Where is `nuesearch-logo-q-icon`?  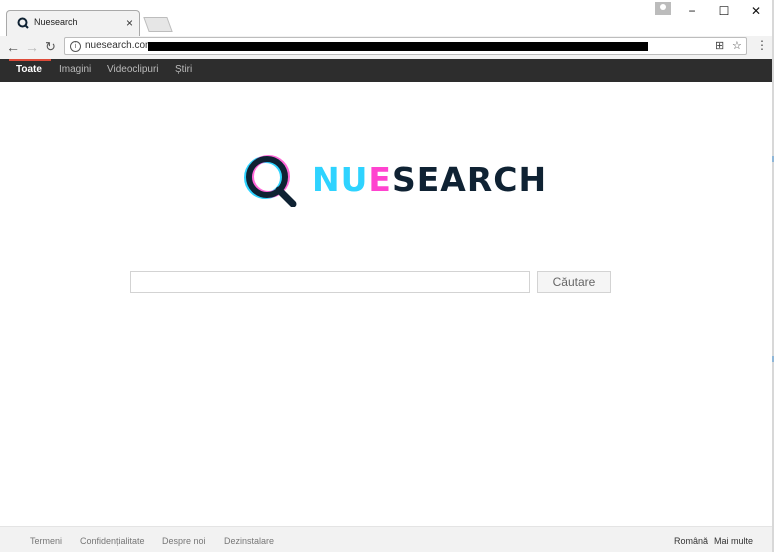
nuesearch-logo-q-icon is located at coordinates (270, 181).